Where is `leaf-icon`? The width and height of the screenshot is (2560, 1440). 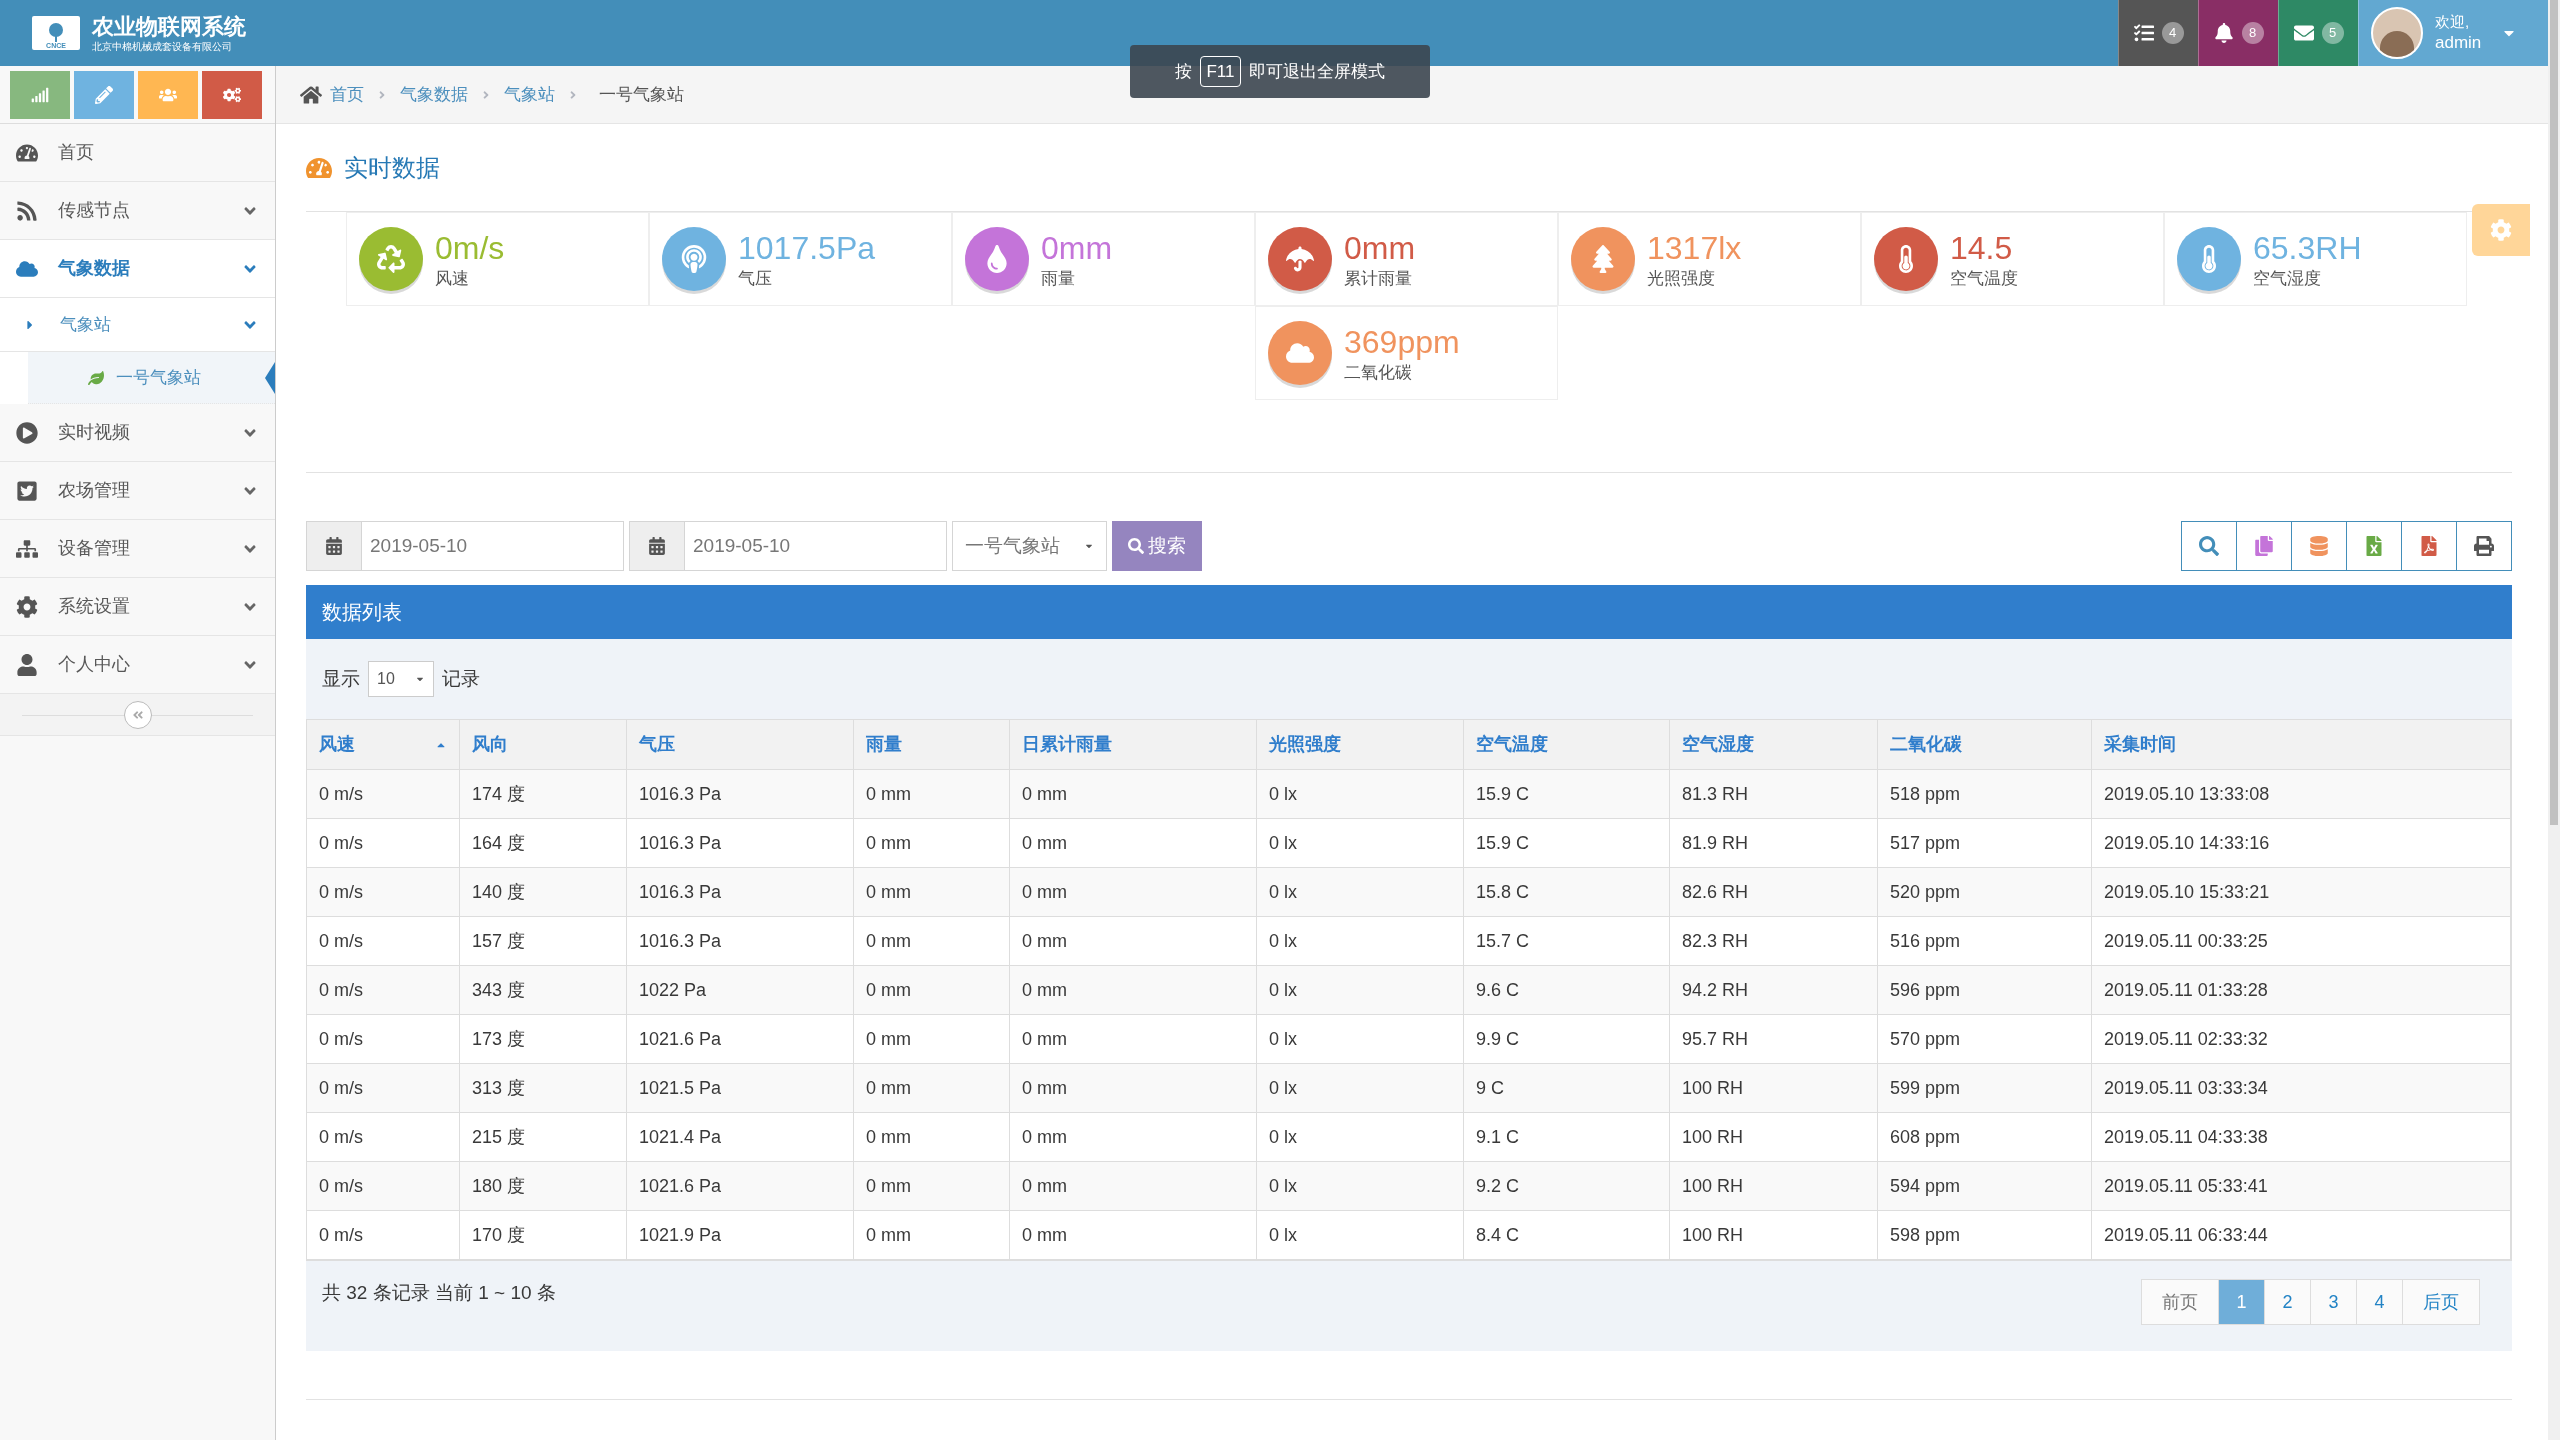
leaf-icon is located at coordinates (96, 377).